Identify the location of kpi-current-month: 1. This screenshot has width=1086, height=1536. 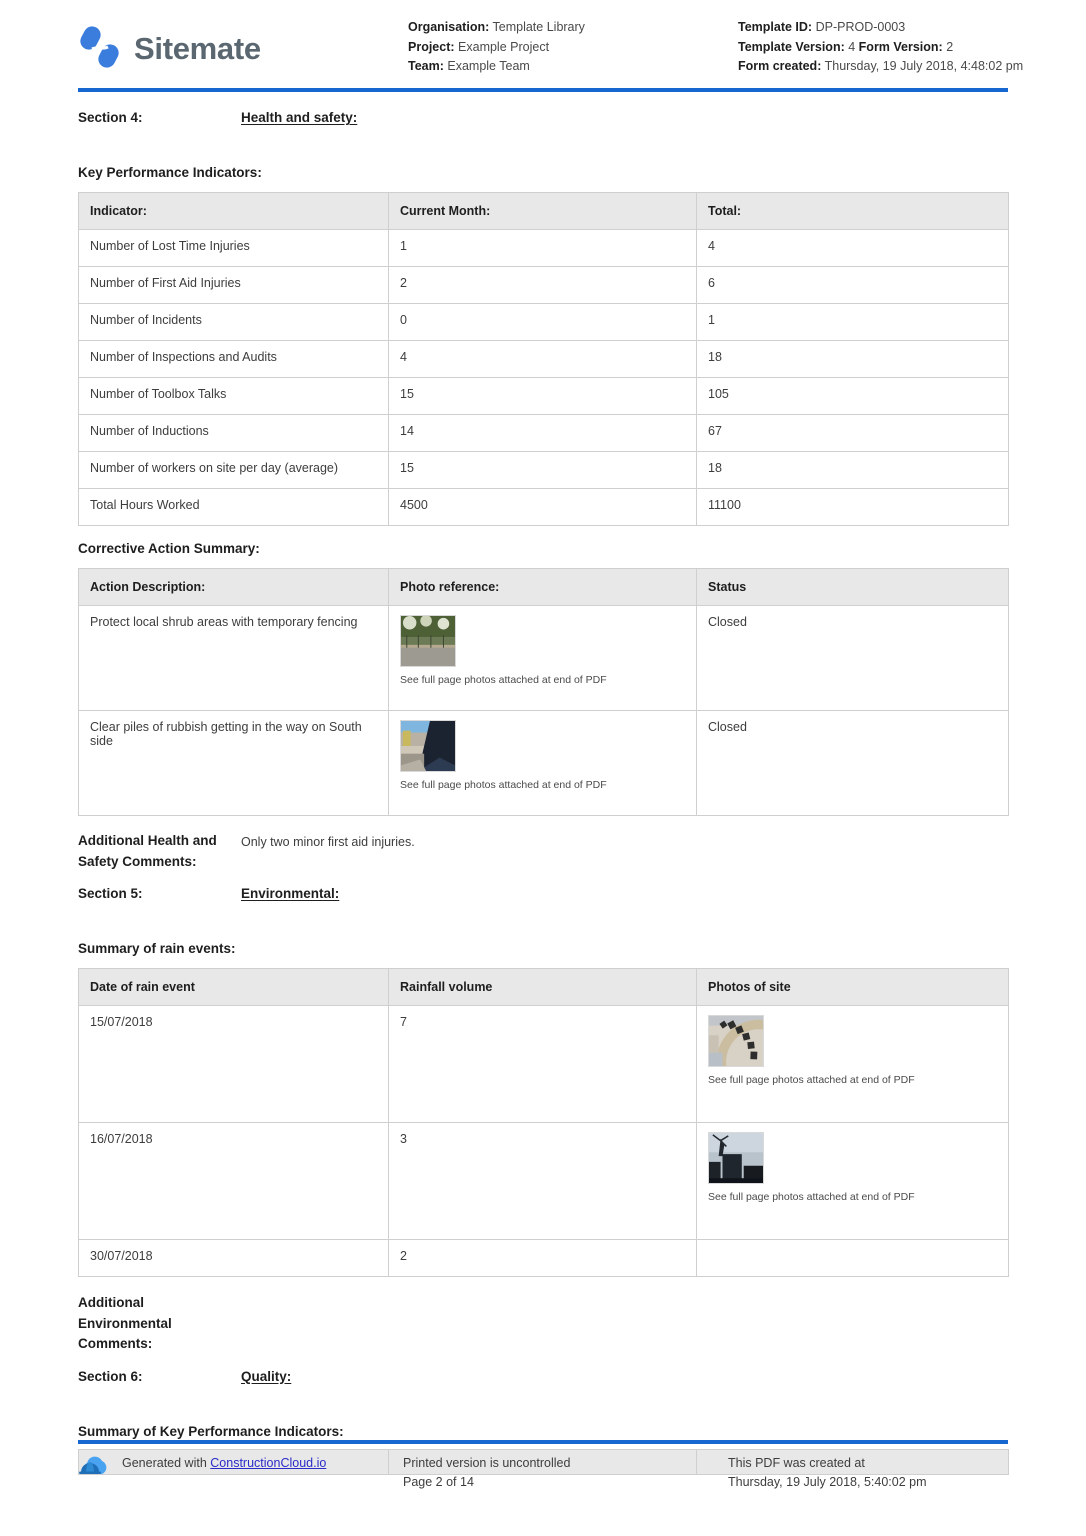
(542, 248).